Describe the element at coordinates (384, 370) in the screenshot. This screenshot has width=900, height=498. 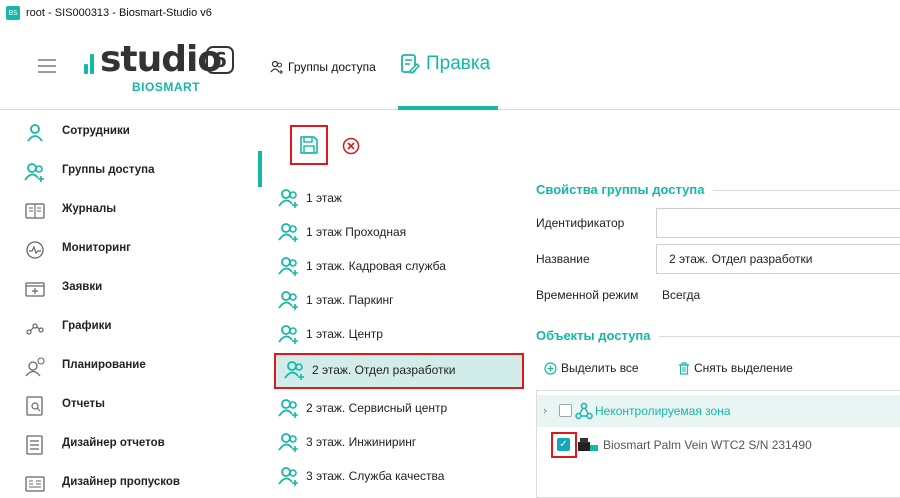
I see `list-item-label: 2 этаж. Отдел разработки` at that location.